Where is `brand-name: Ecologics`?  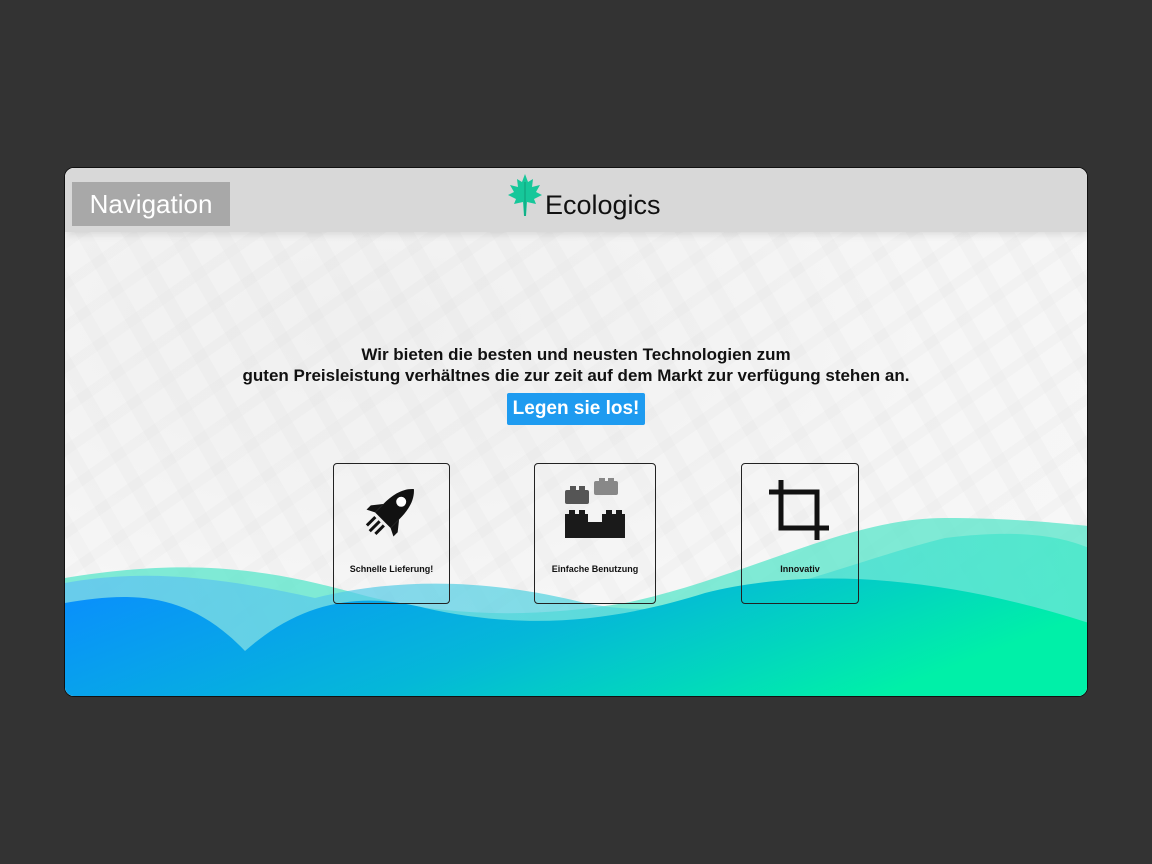
brand-name: Ecologics is located at coordinates (603, 205).